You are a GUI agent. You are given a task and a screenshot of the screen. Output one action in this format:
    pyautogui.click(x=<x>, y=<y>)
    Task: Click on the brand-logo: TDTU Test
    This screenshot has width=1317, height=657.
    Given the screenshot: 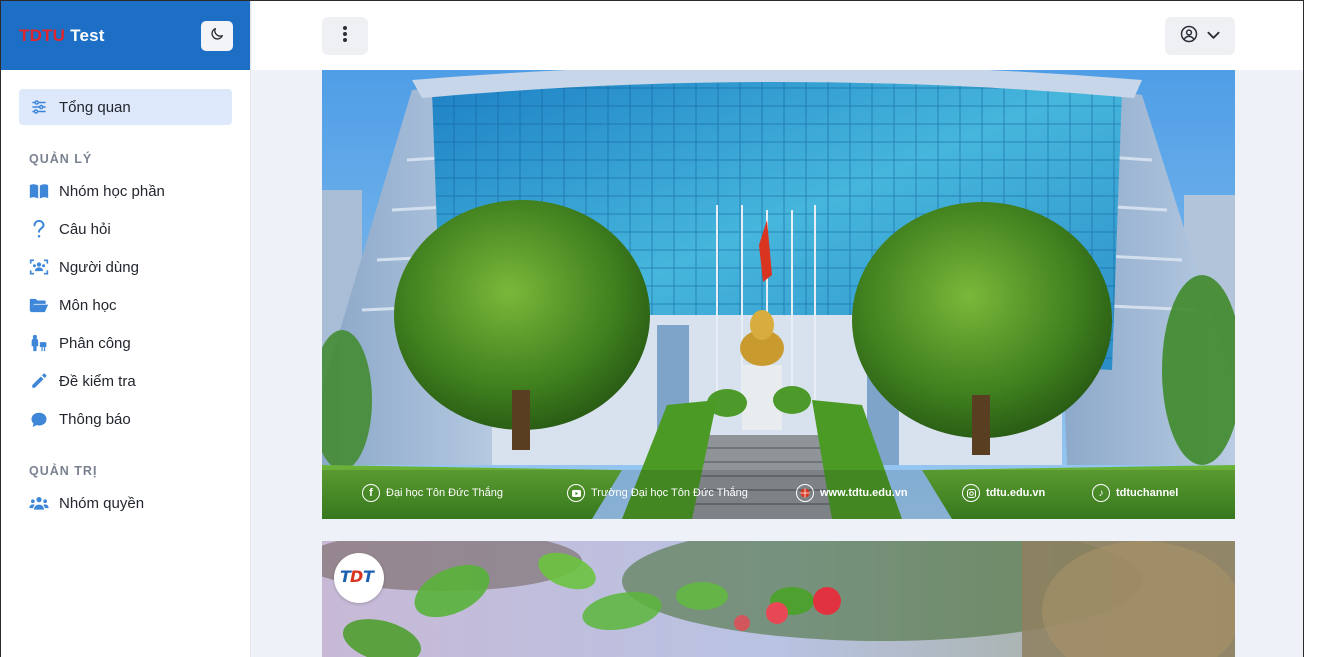 What is the action you would take?
    pyautogui.click(x=62, y=36)
    